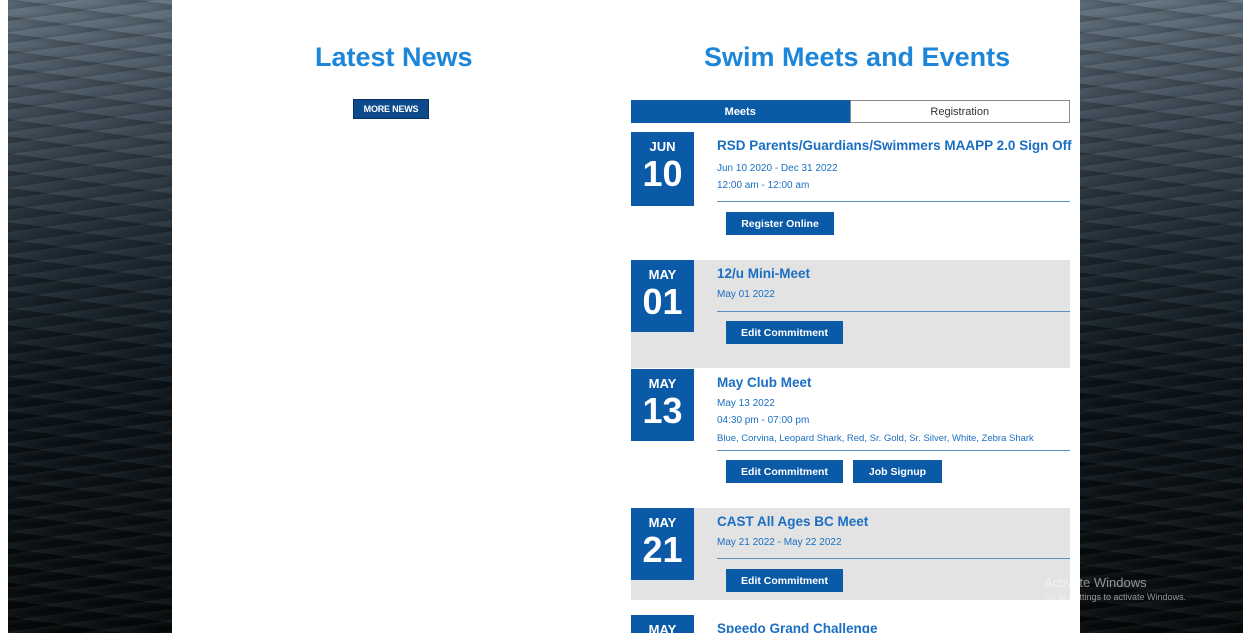  I want to click on latest-news-heading: Latest News, so click(394, 57).